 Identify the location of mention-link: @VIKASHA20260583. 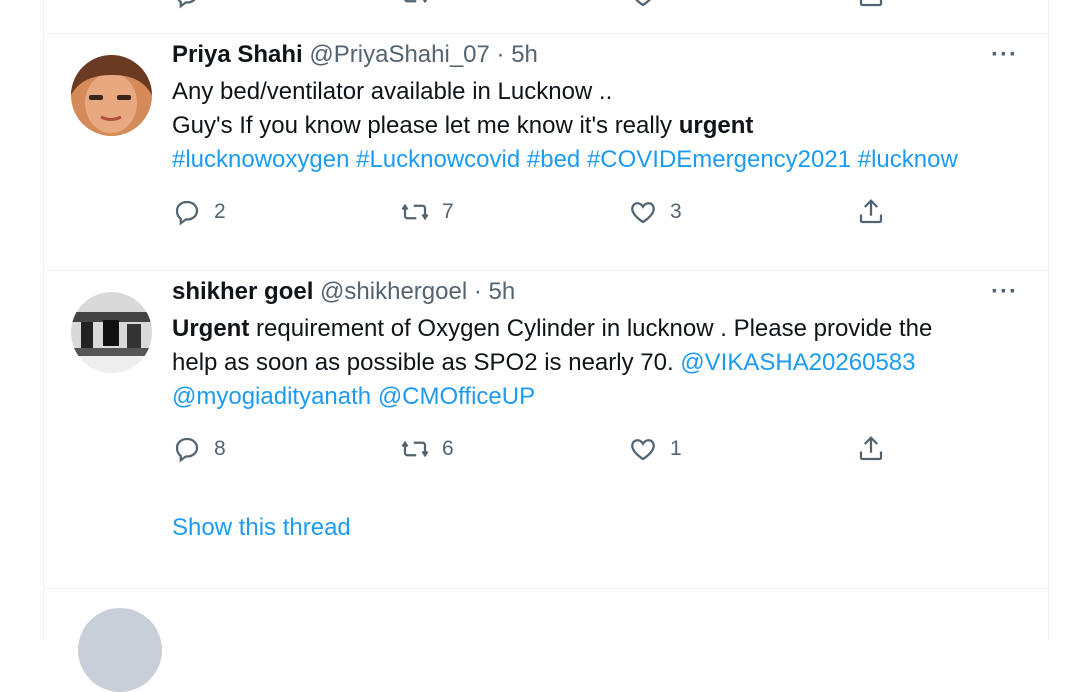
(797, 362).